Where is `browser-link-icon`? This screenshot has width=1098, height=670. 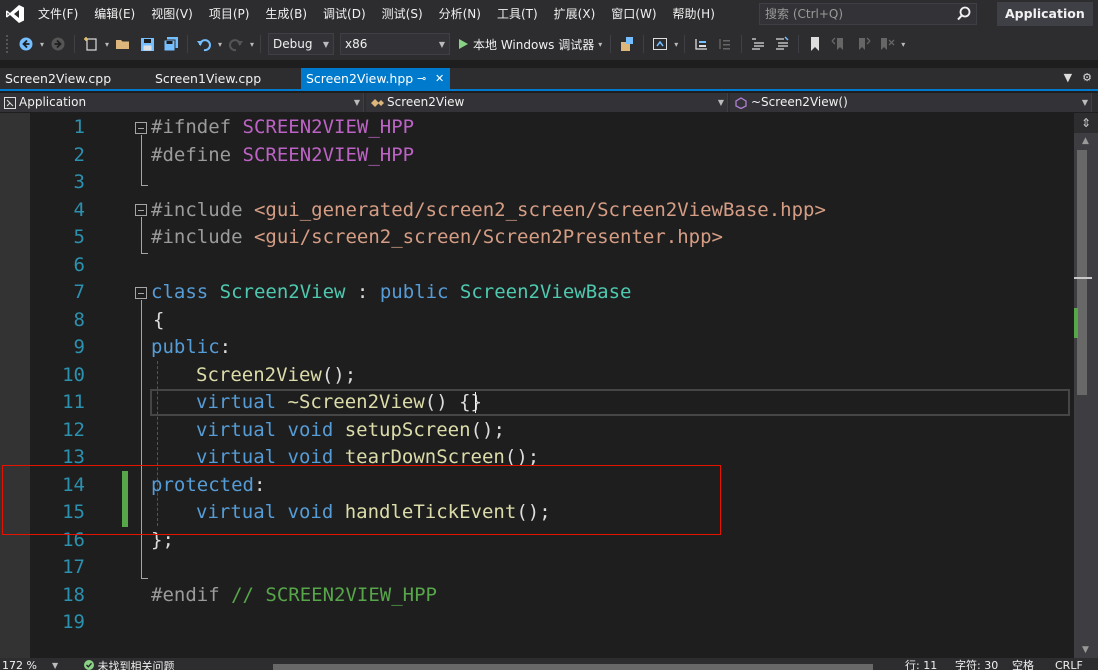
browser-link-icon is located at coordinates (660, 44).